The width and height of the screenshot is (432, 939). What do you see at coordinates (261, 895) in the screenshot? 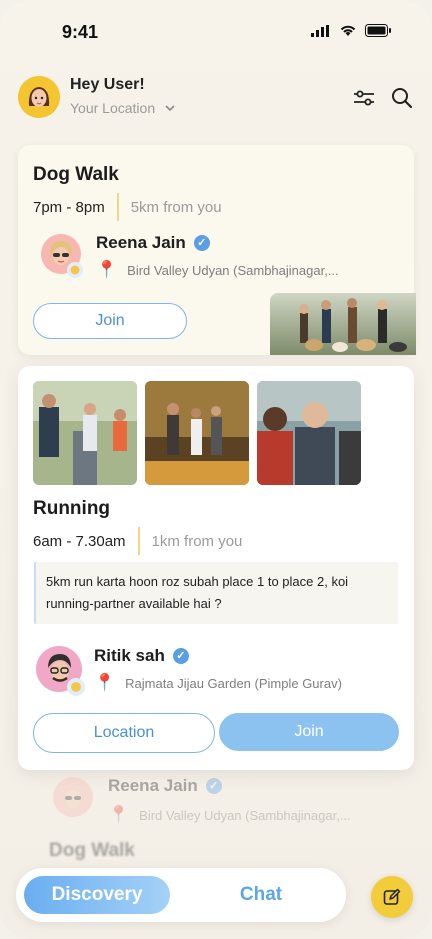
I see `tab-chat: Chat` at bounding box center [261, 895].